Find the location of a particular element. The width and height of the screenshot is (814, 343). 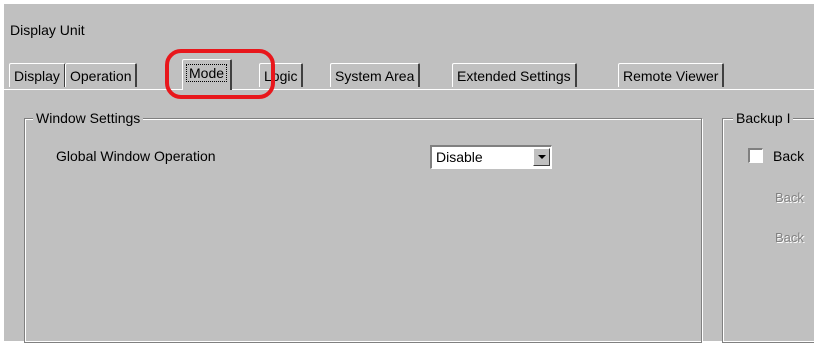

tab-system-area: System Area is located at coordinates (375, 75).